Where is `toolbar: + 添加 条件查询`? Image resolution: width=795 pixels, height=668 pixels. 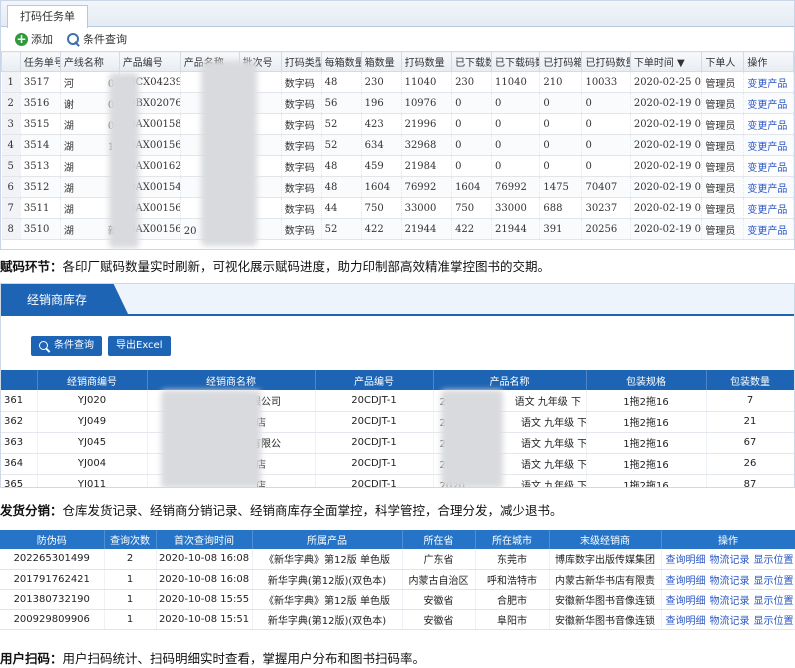
toolbar: + 添加 条件查询 is located at coordinates (397, 39).